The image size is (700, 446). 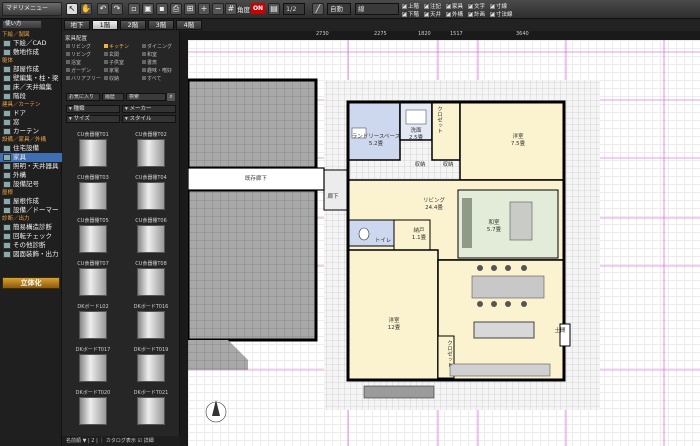 I want to click on category-item: ダイニング, so click(x=157, y=46).